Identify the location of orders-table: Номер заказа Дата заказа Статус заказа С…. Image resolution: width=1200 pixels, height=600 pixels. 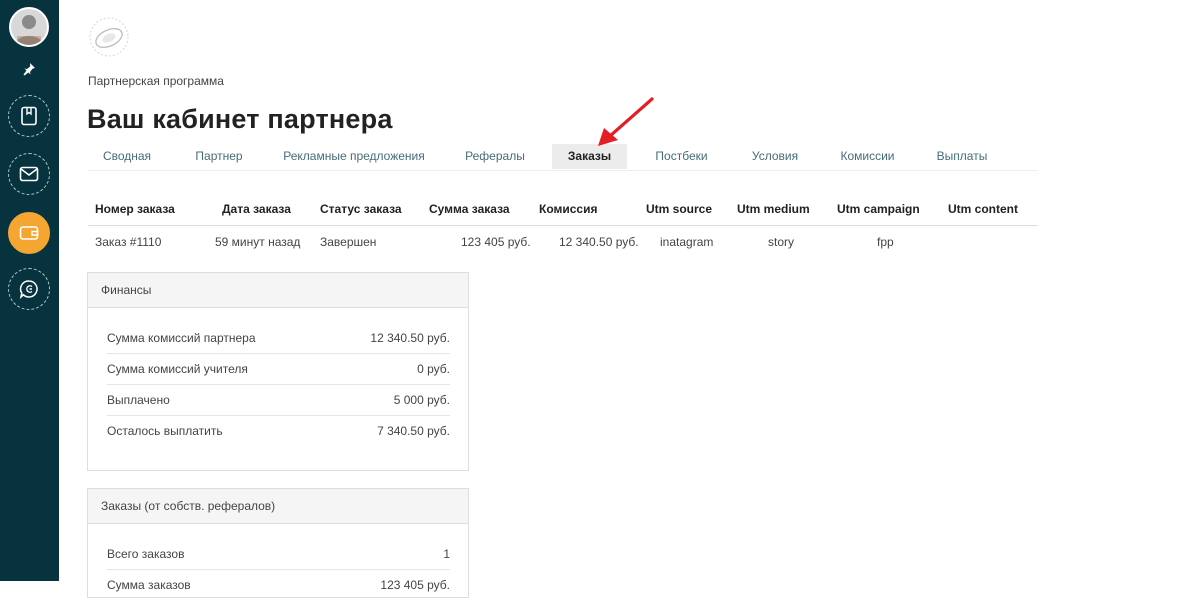
(563, 225).